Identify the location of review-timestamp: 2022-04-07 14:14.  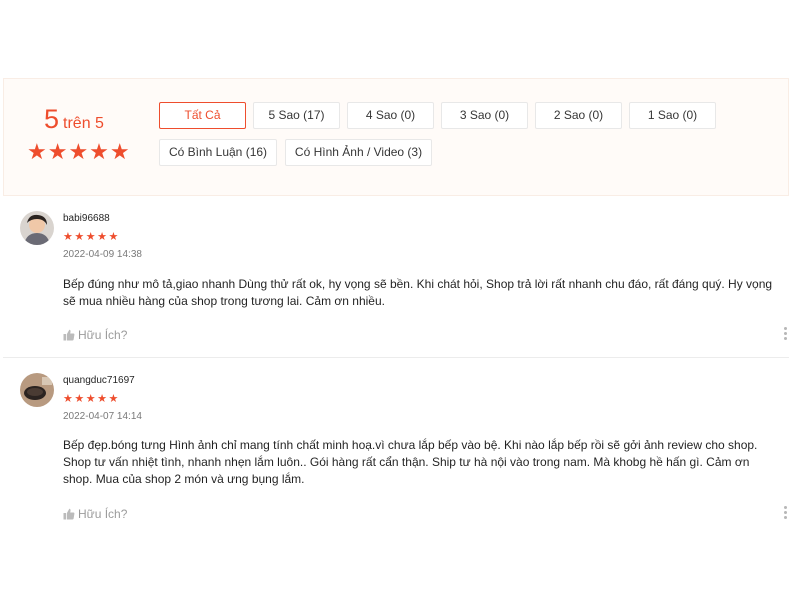
(102, 416).